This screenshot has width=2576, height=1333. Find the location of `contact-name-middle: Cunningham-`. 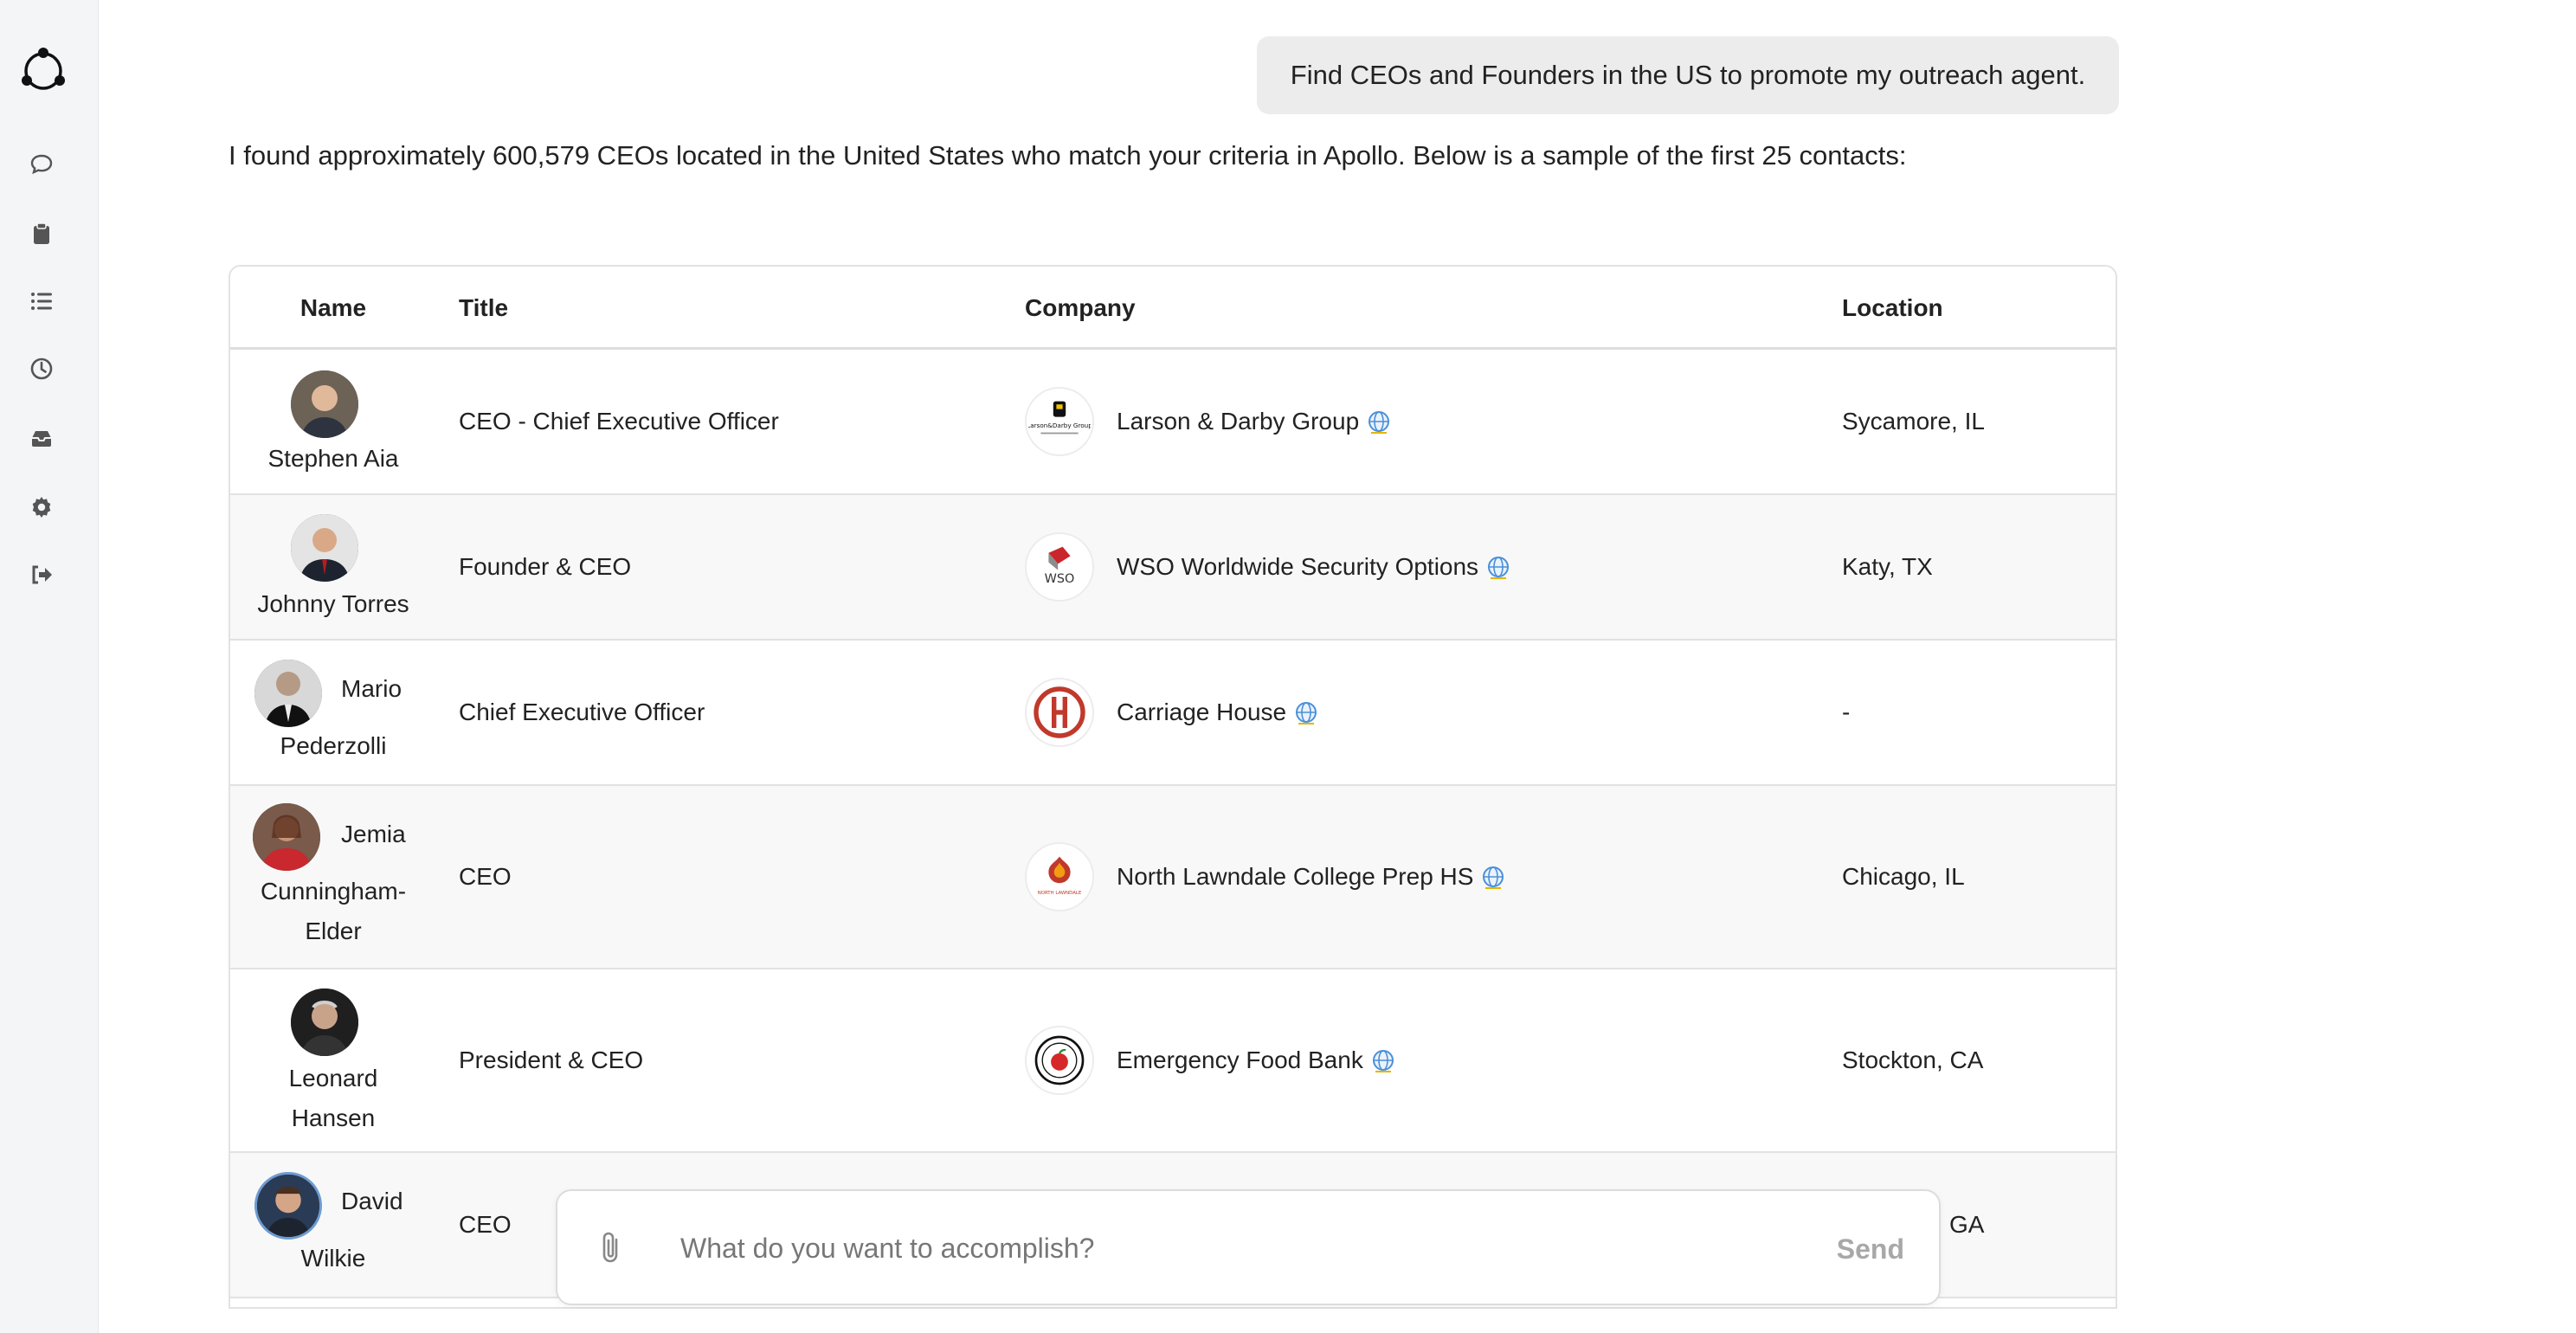

contact-name-middle: Cunningham- is located at coordinates (333, 891).